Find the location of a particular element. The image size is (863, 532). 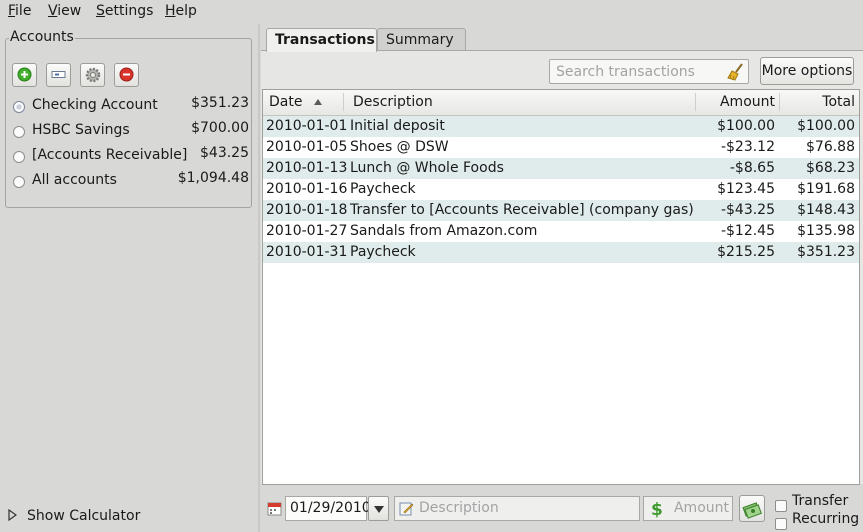

chevron-down-icon is located at coordinates (379, 509).